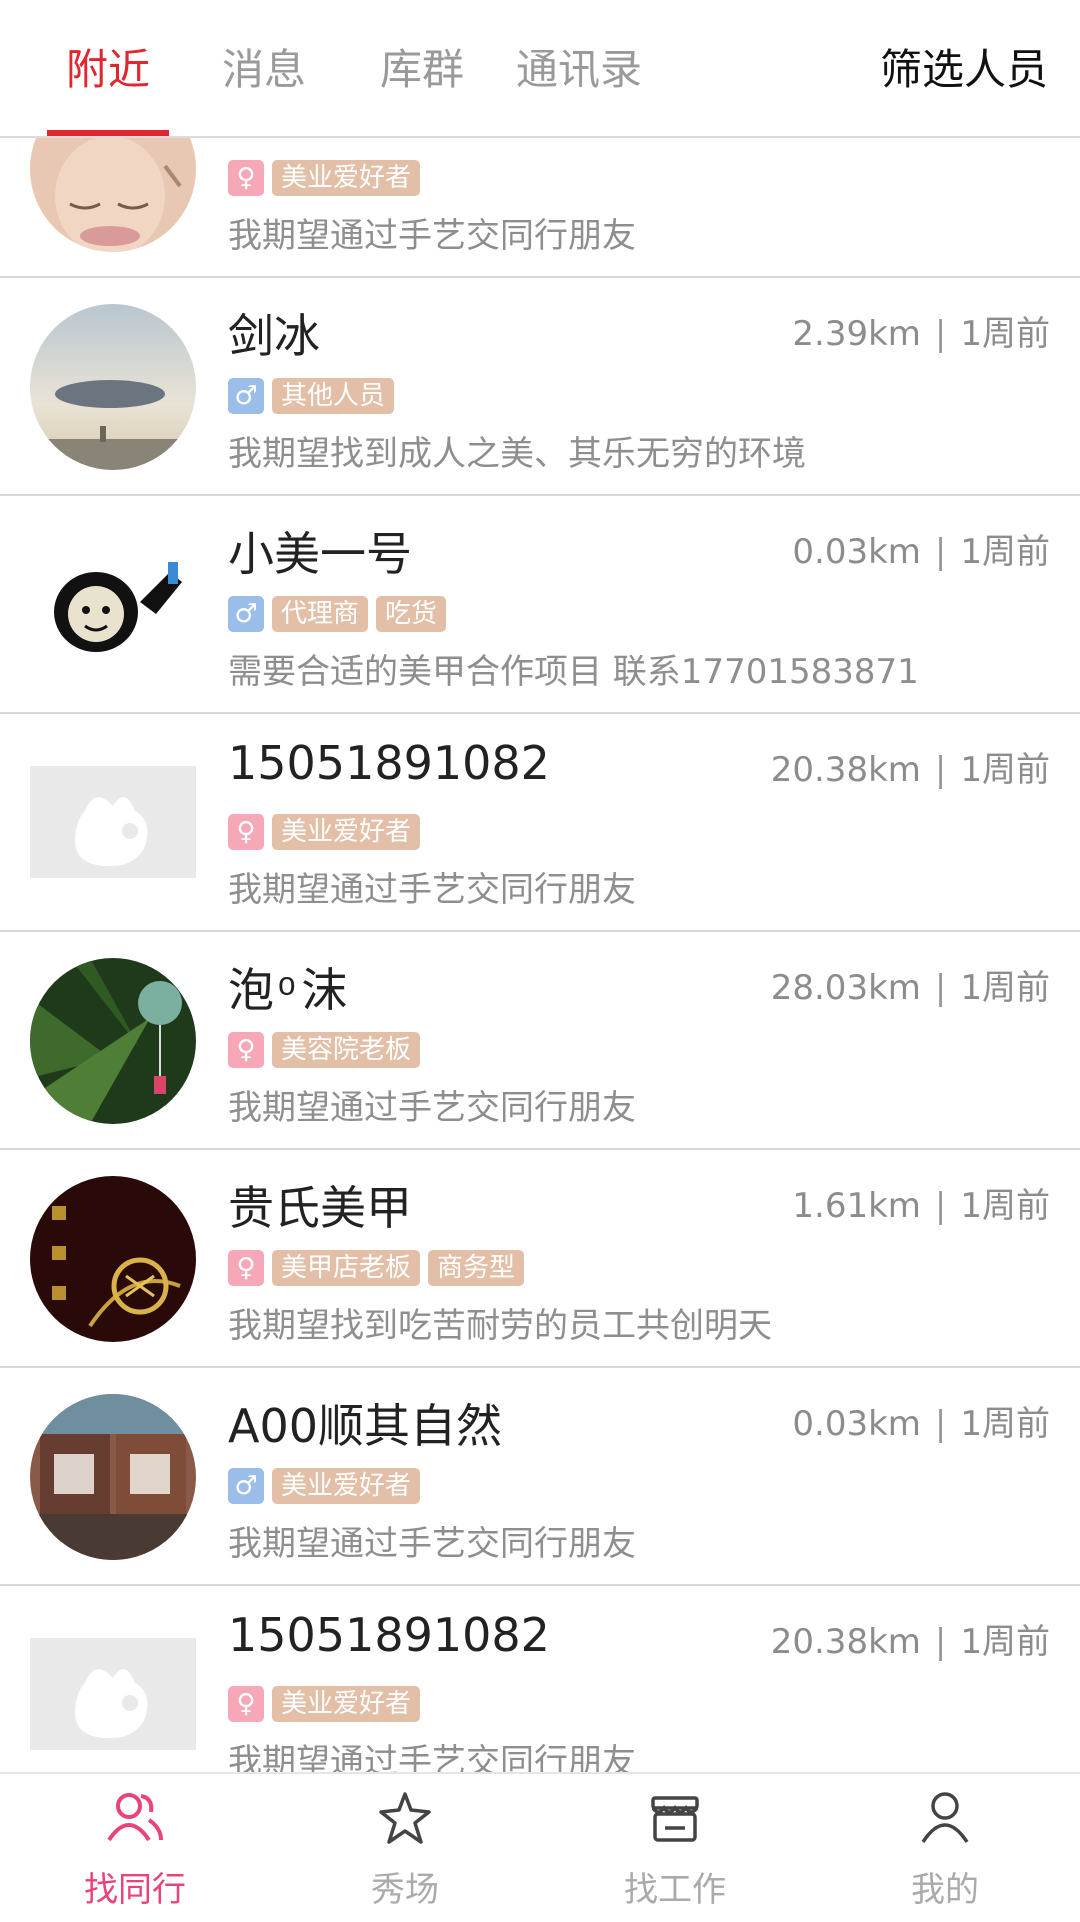 The width and height of the screenshot is (1080, 1922). I want to click on user-description: 需要合适的美甲合作项目 联系17701583871, so click(573, 672).